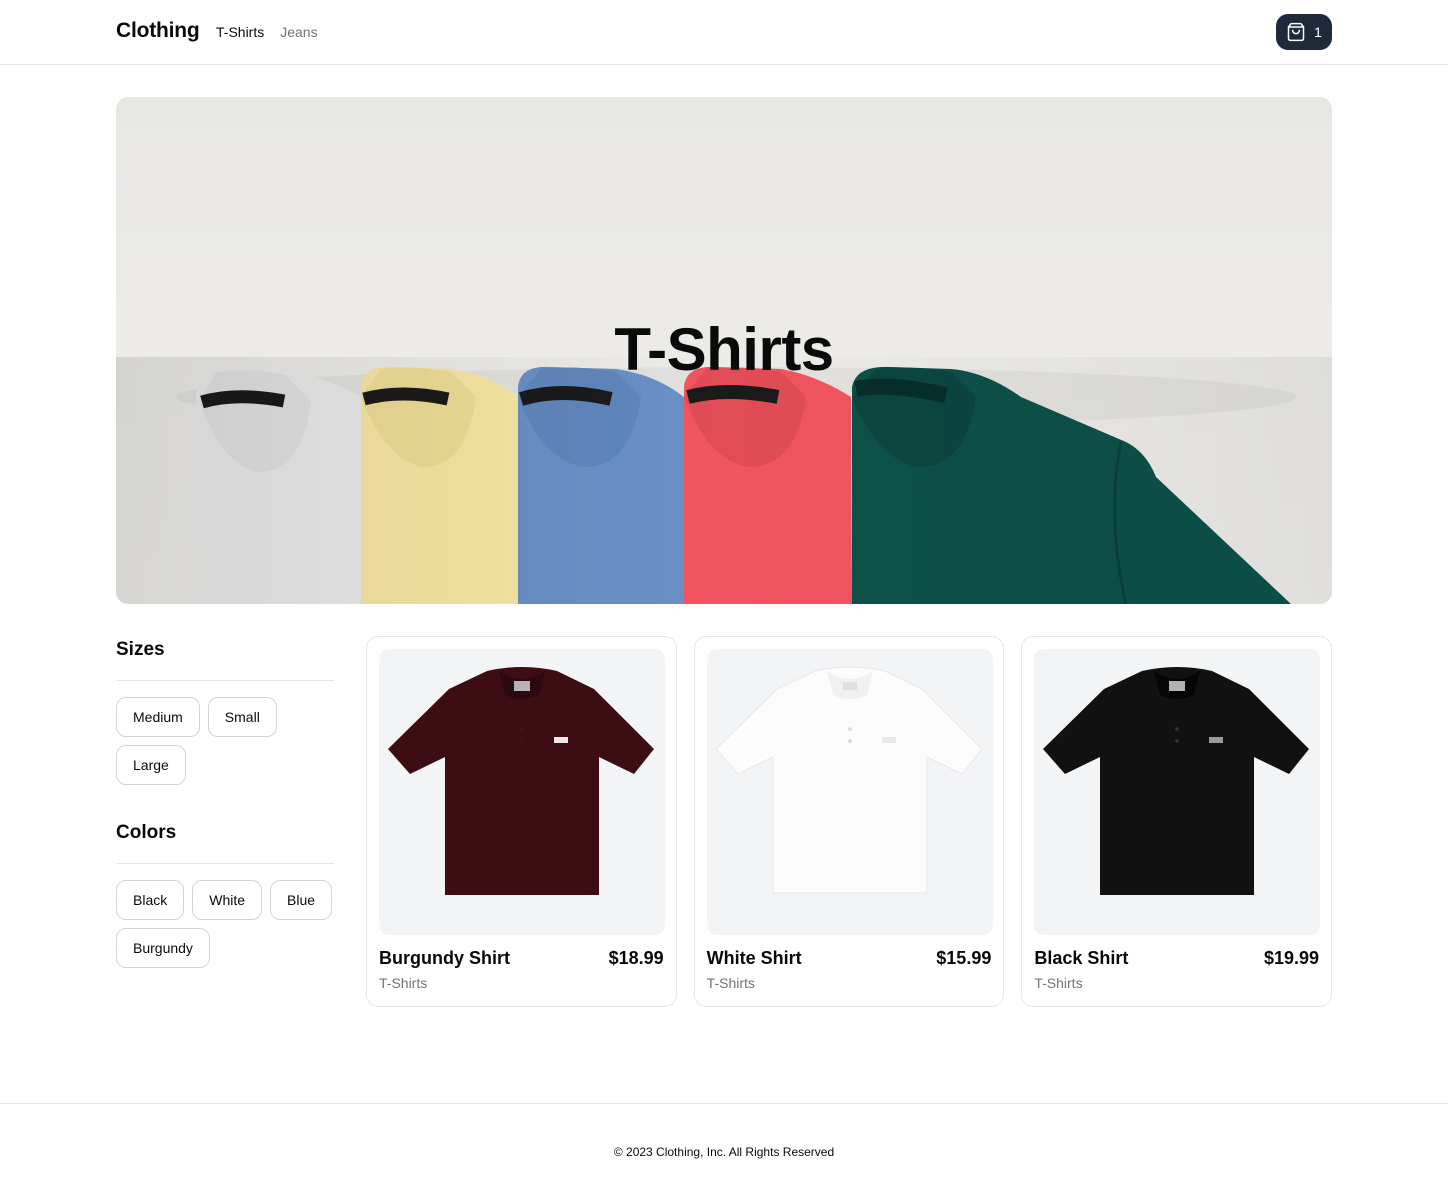  Describe the element at coordinates (151, 765) in the screenshot. I see `size-chip-large: Large` at that location.